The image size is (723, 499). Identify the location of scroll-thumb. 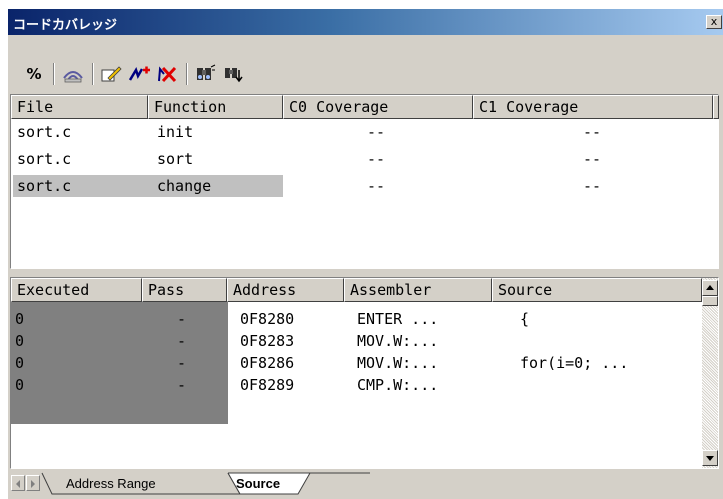
(710, 301).